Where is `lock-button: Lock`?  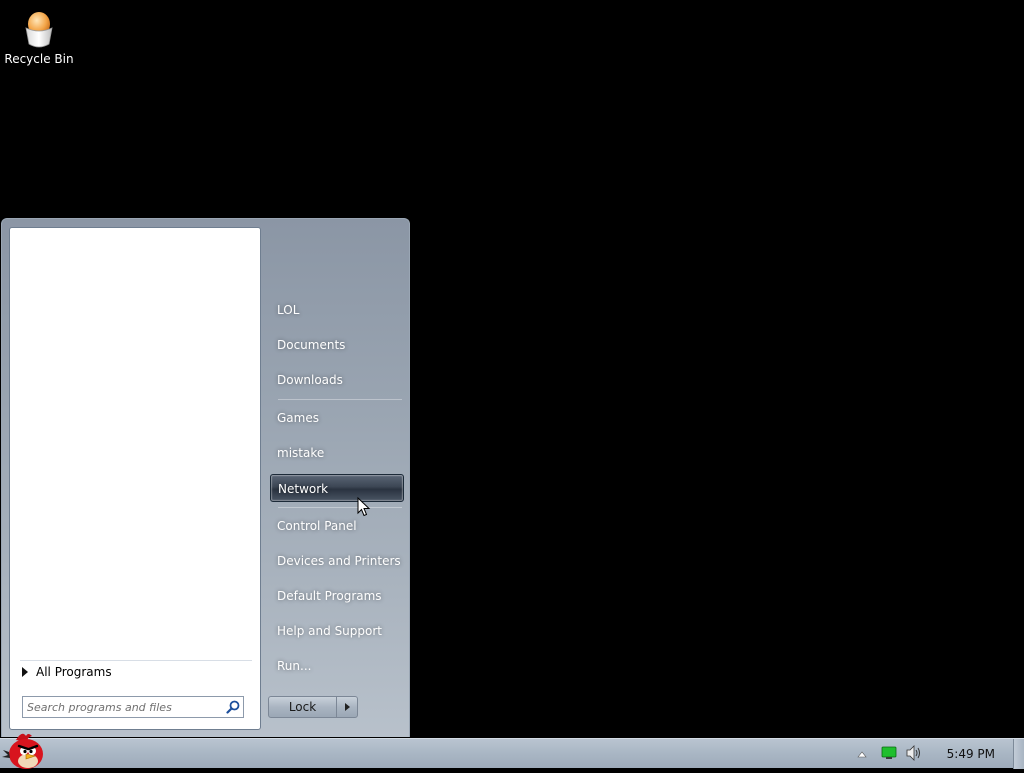 lock-button: Lock is located at coordinates (303, 707).